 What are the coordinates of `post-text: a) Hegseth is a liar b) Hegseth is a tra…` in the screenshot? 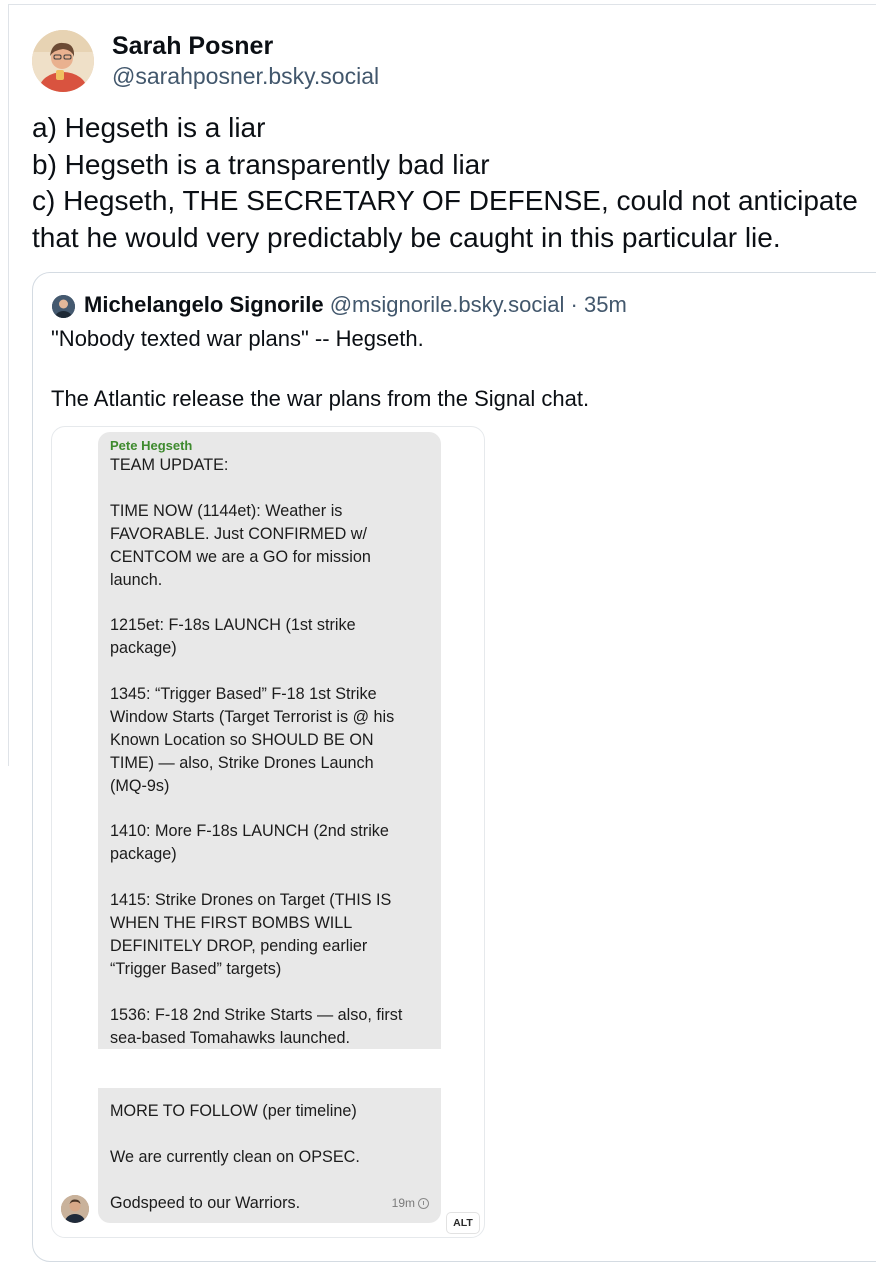 It's located at (452, 183).